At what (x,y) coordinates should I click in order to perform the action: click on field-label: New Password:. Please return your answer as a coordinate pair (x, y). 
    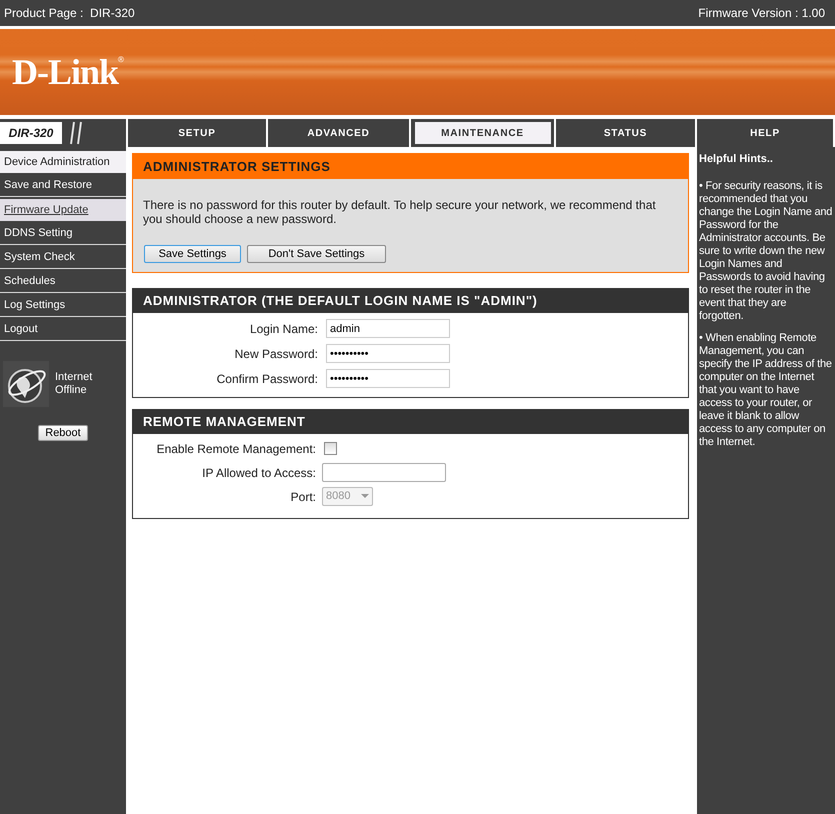
    Looking at the image, I should click on (276, 354).